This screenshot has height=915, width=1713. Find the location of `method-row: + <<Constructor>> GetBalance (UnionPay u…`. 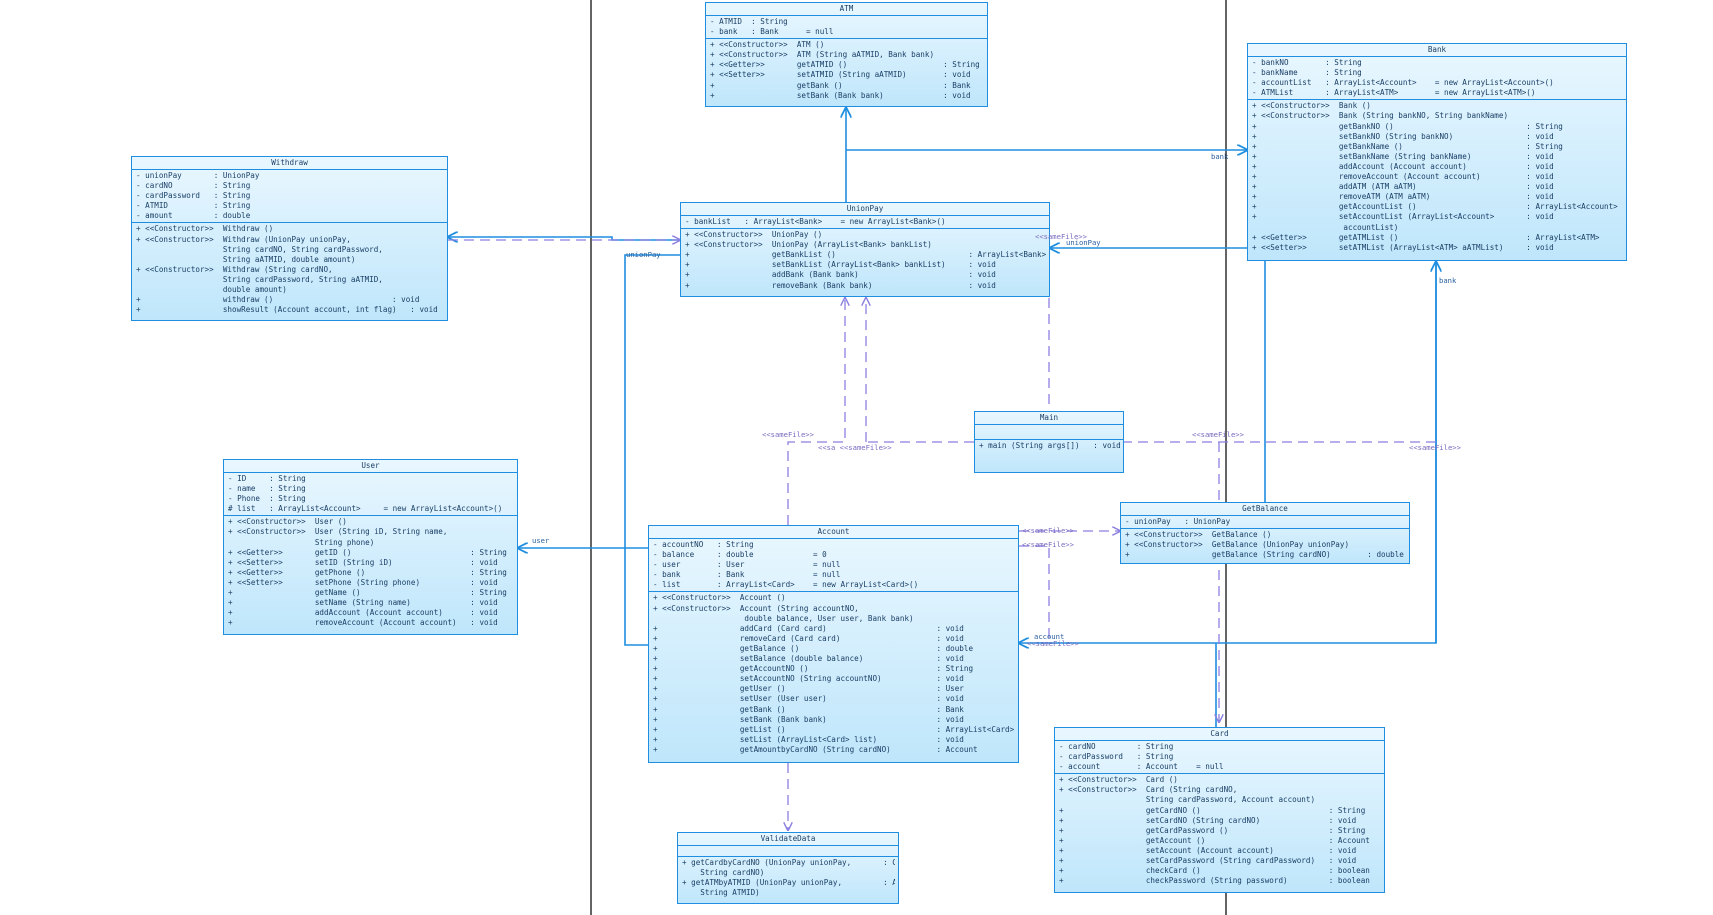

method-row: + <<Constructor>> GetBalance (UnionPay u… is located at coordinates (1237, 545).